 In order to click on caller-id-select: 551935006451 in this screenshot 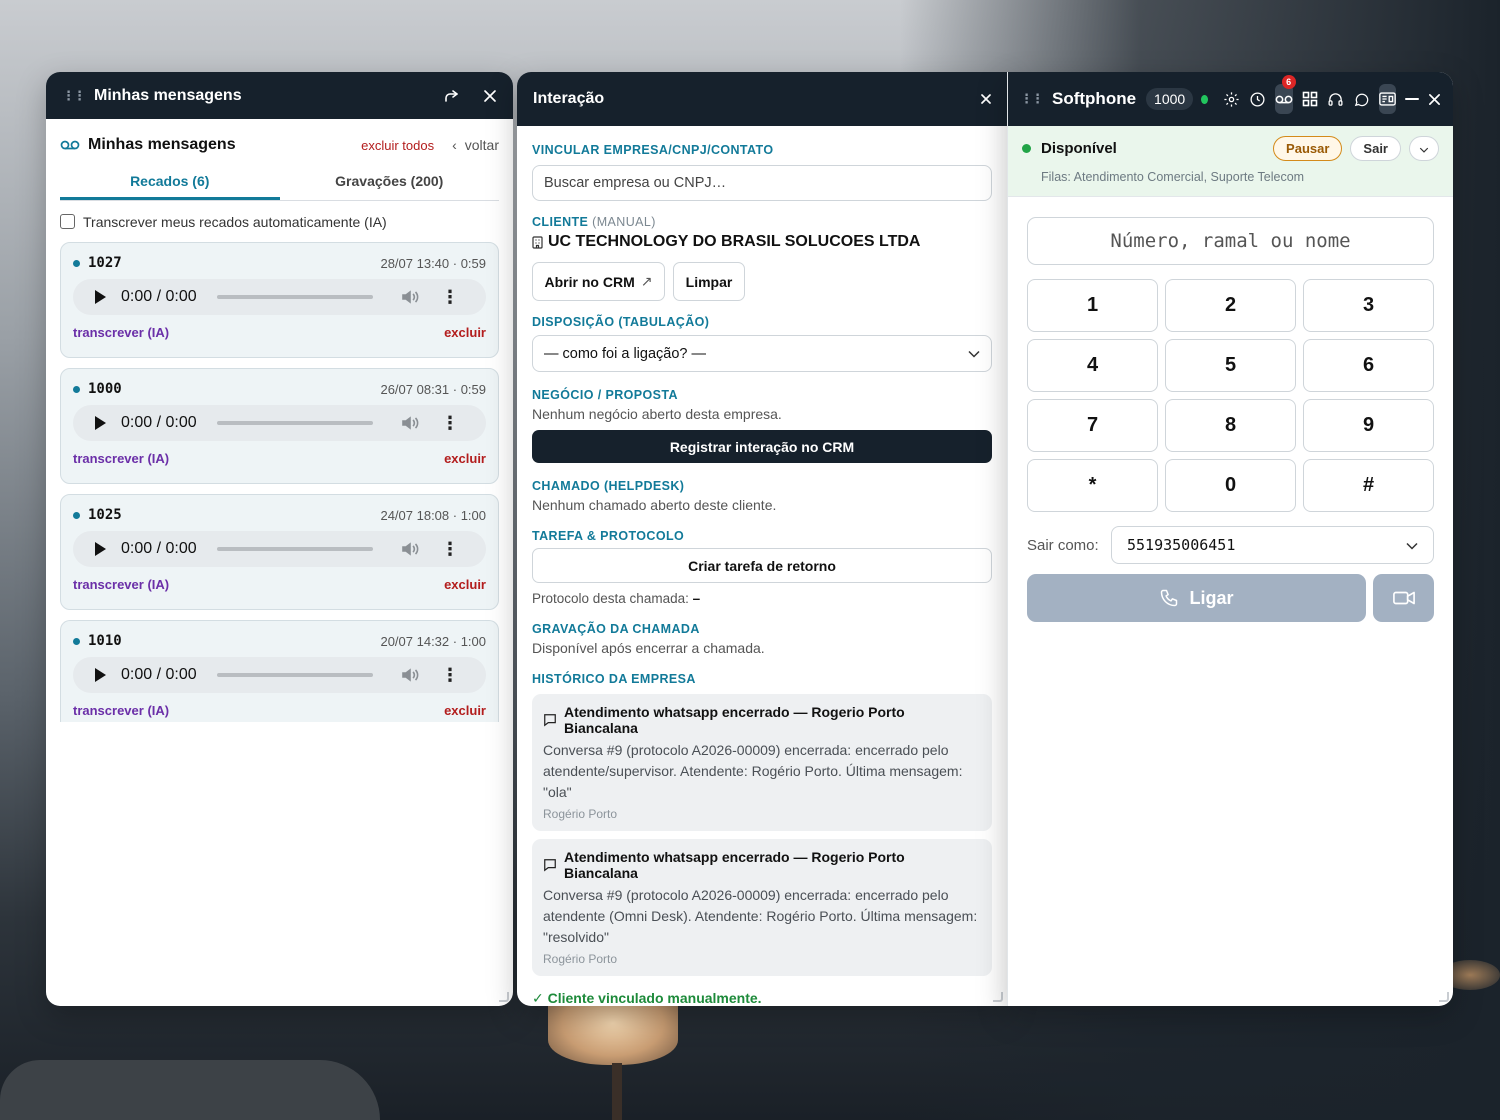, I will do `click(1272, 545)`.